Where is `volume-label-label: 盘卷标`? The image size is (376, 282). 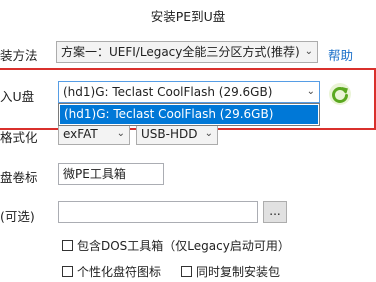
volume-label-label: 盘卷标 is located at coordinates (19, 177).